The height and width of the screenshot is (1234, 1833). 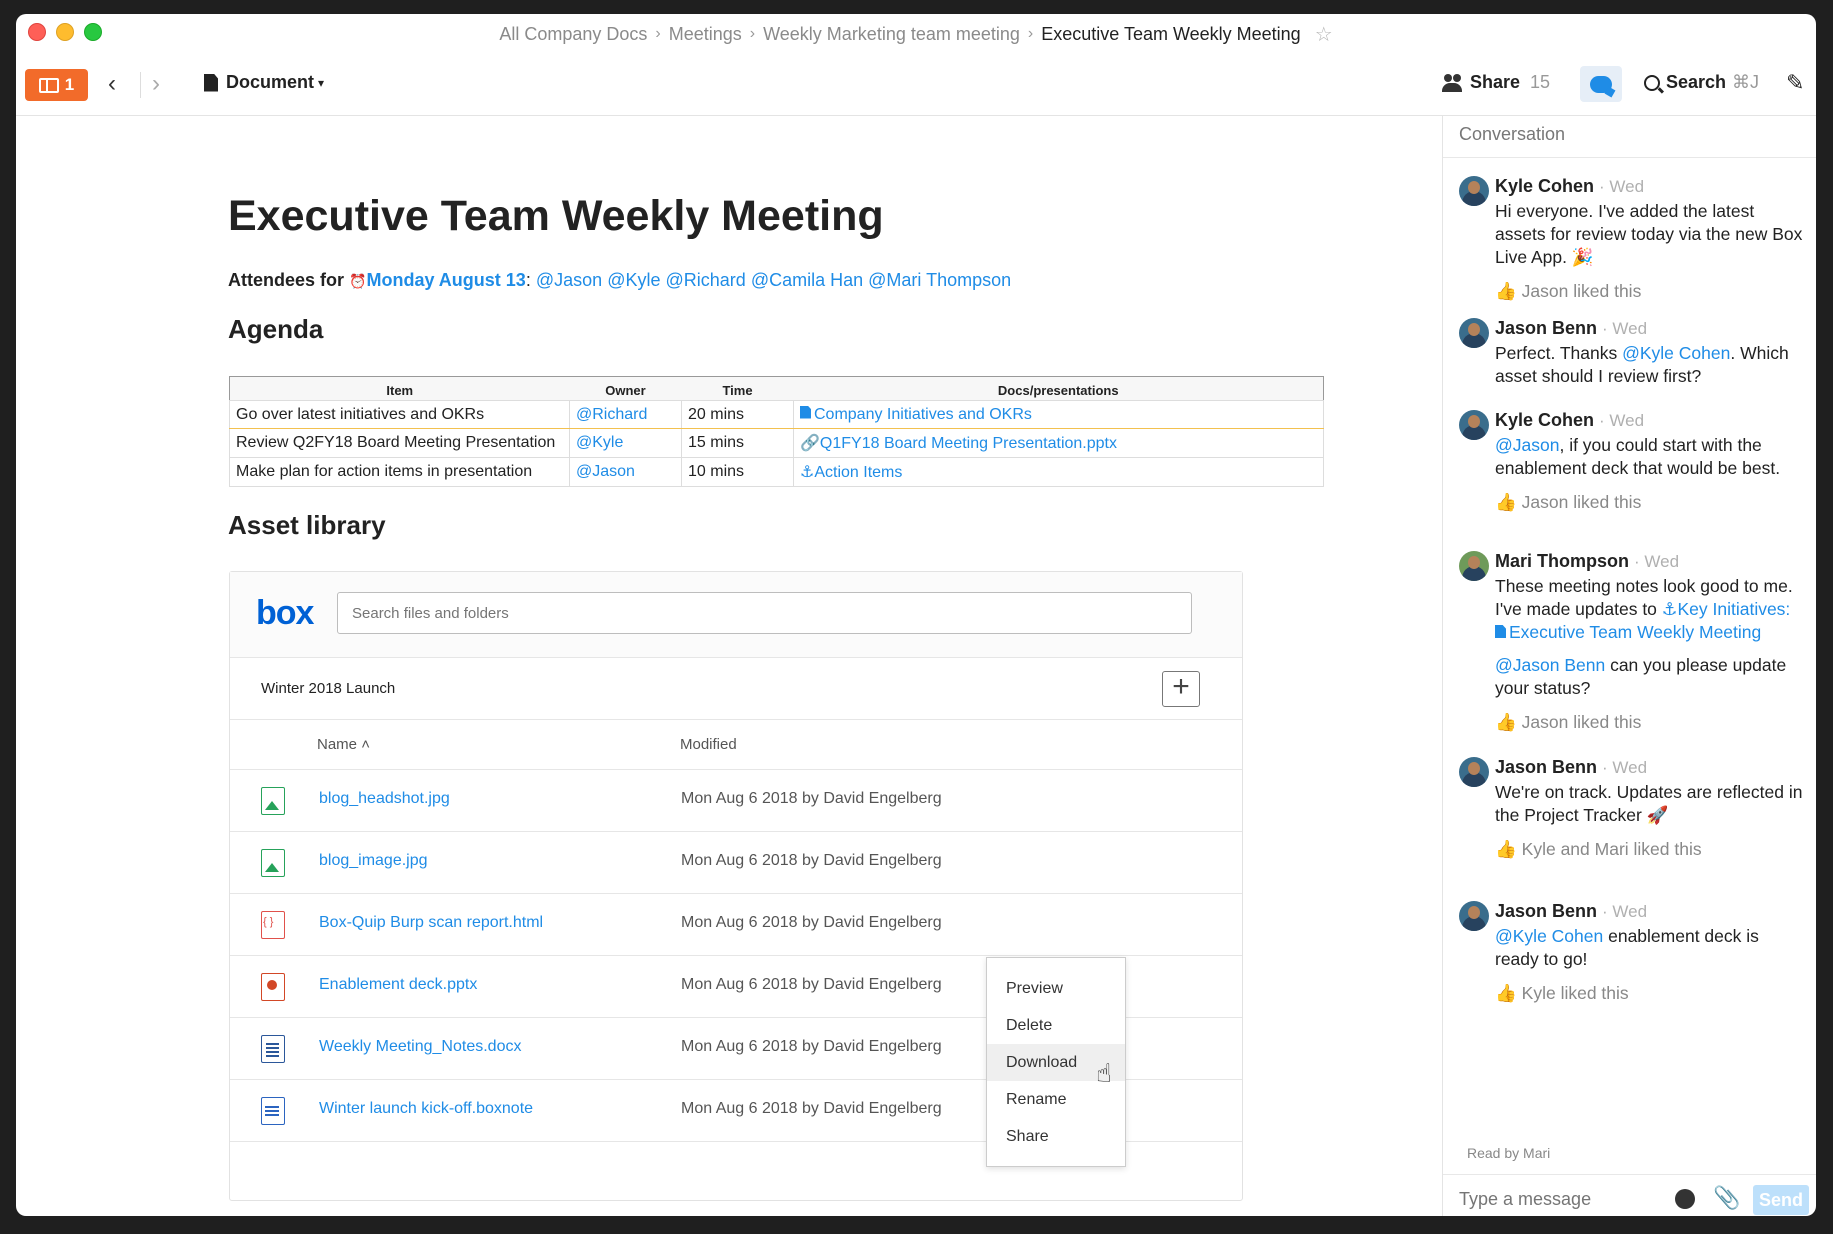 What do you see at coordinates (384, 799) in the screenshot?
I see `file-name-link: blog_headshot.jpg` at bounding box center [384, 799].